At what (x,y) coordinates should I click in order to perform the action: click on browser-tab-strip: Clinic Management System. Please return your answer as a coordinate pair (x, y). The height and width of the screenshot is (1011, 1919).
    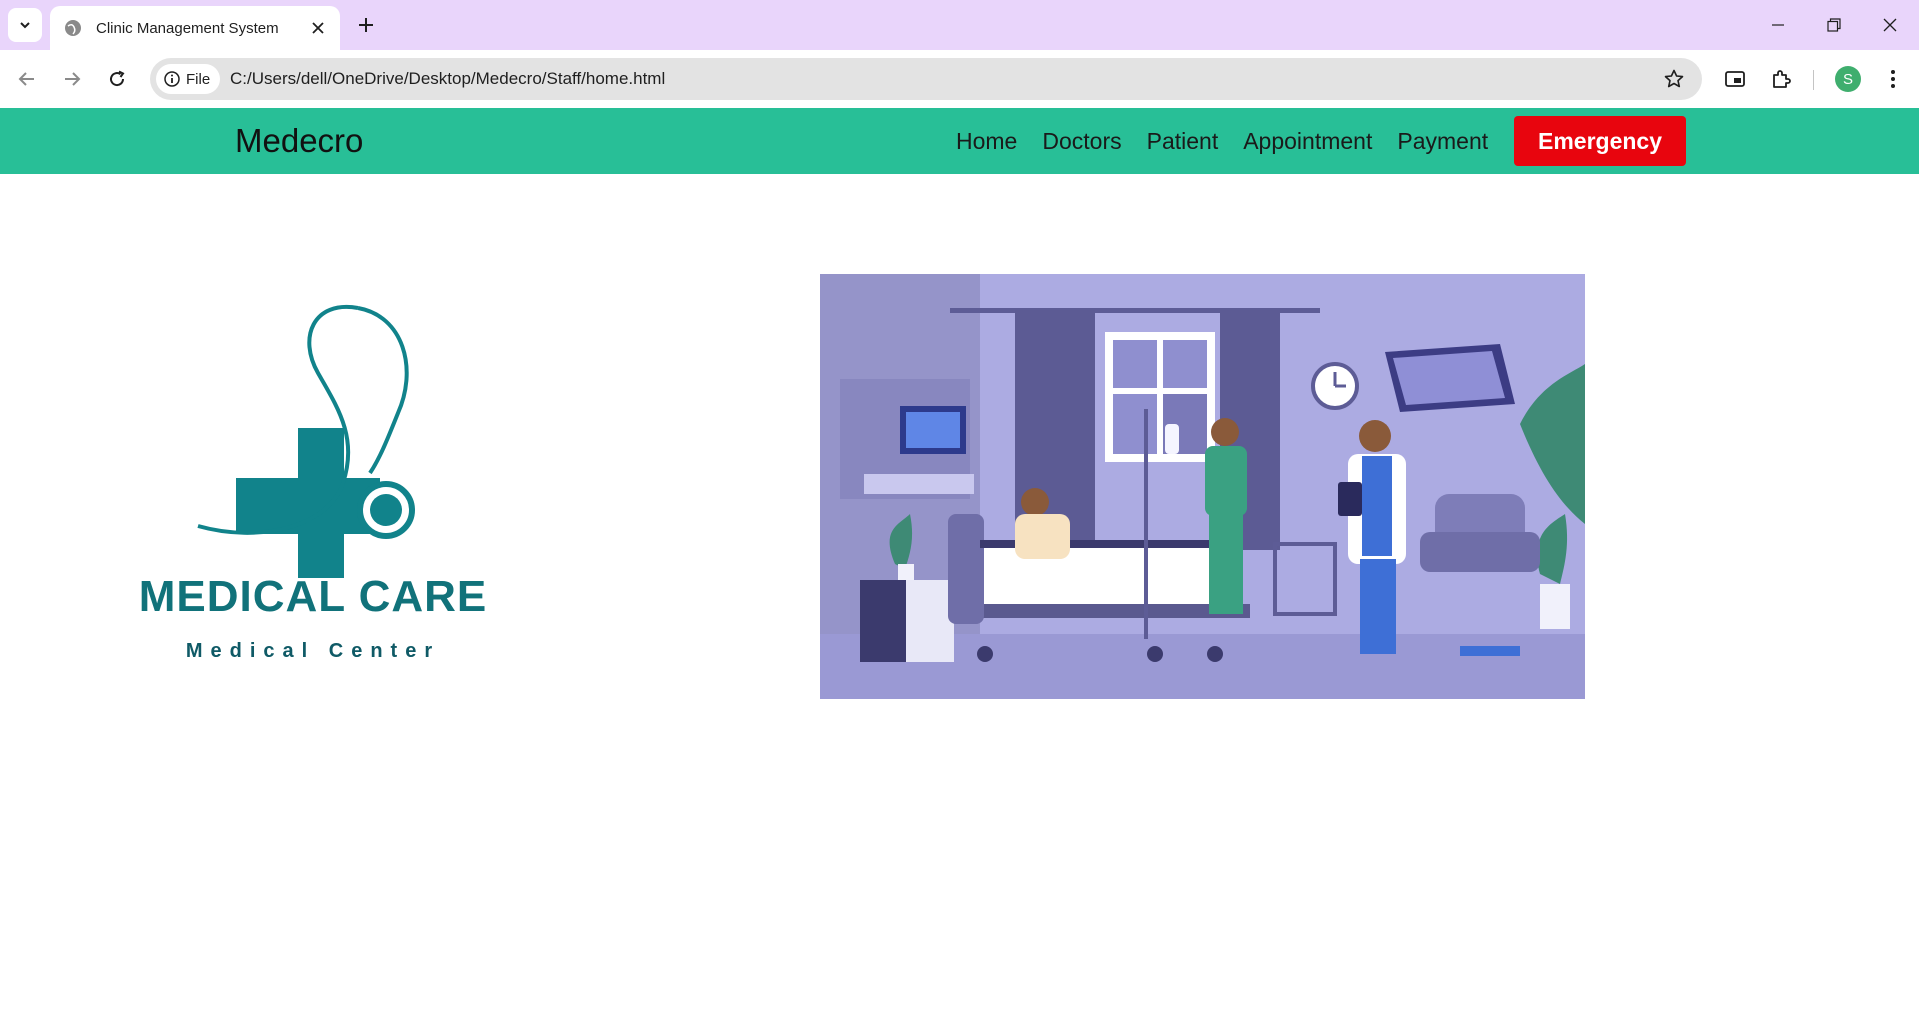
    Looking at the image, I should click on (959, 25).